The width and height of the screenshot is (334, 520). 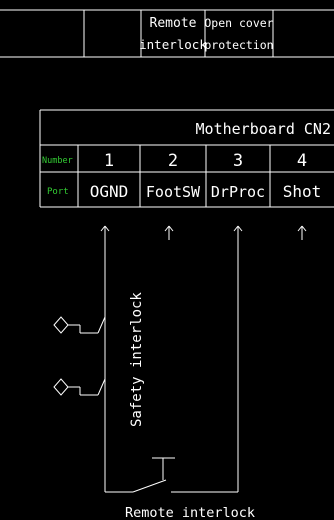 I want to click on connector-title: Motherboard CN2, so click(x=263, y=129).